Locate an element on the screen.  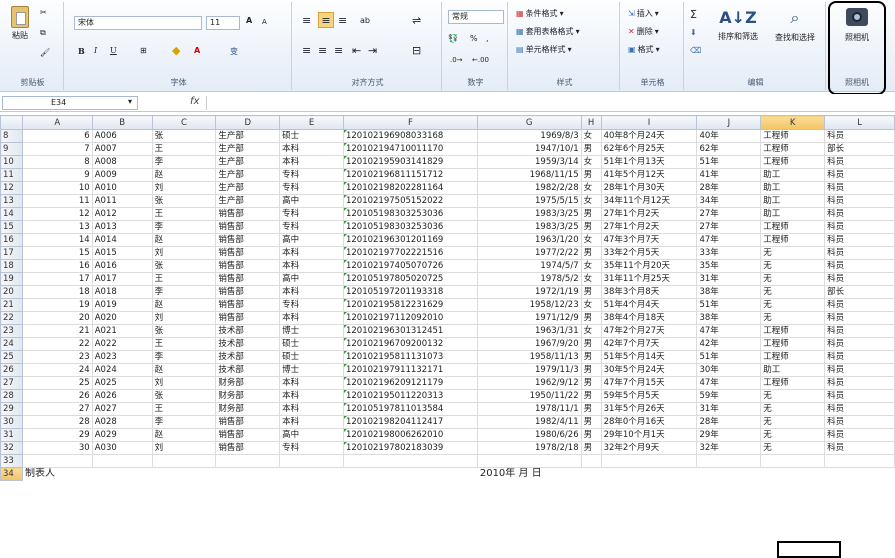
table-cell: 博士 is located at coordinates (311, 331).